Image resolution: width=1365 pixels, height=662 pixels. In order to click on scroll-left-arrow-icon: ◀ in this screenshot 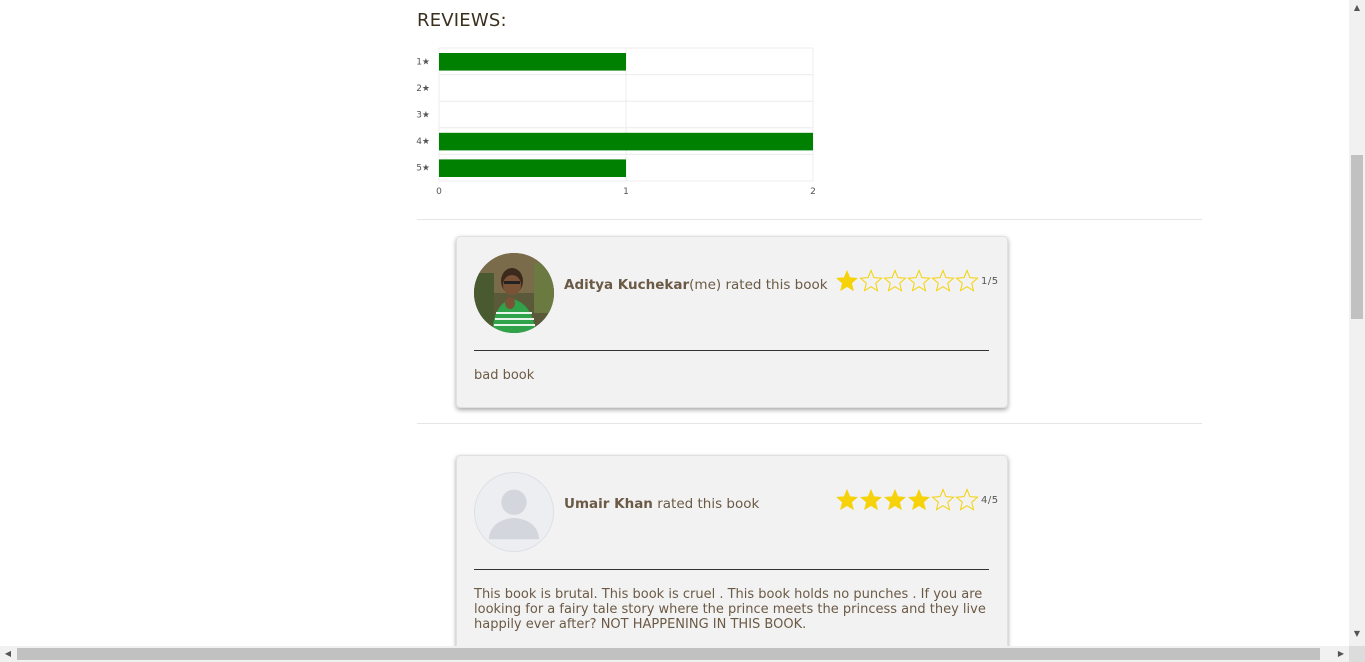, I will do `click(8, 654)`.